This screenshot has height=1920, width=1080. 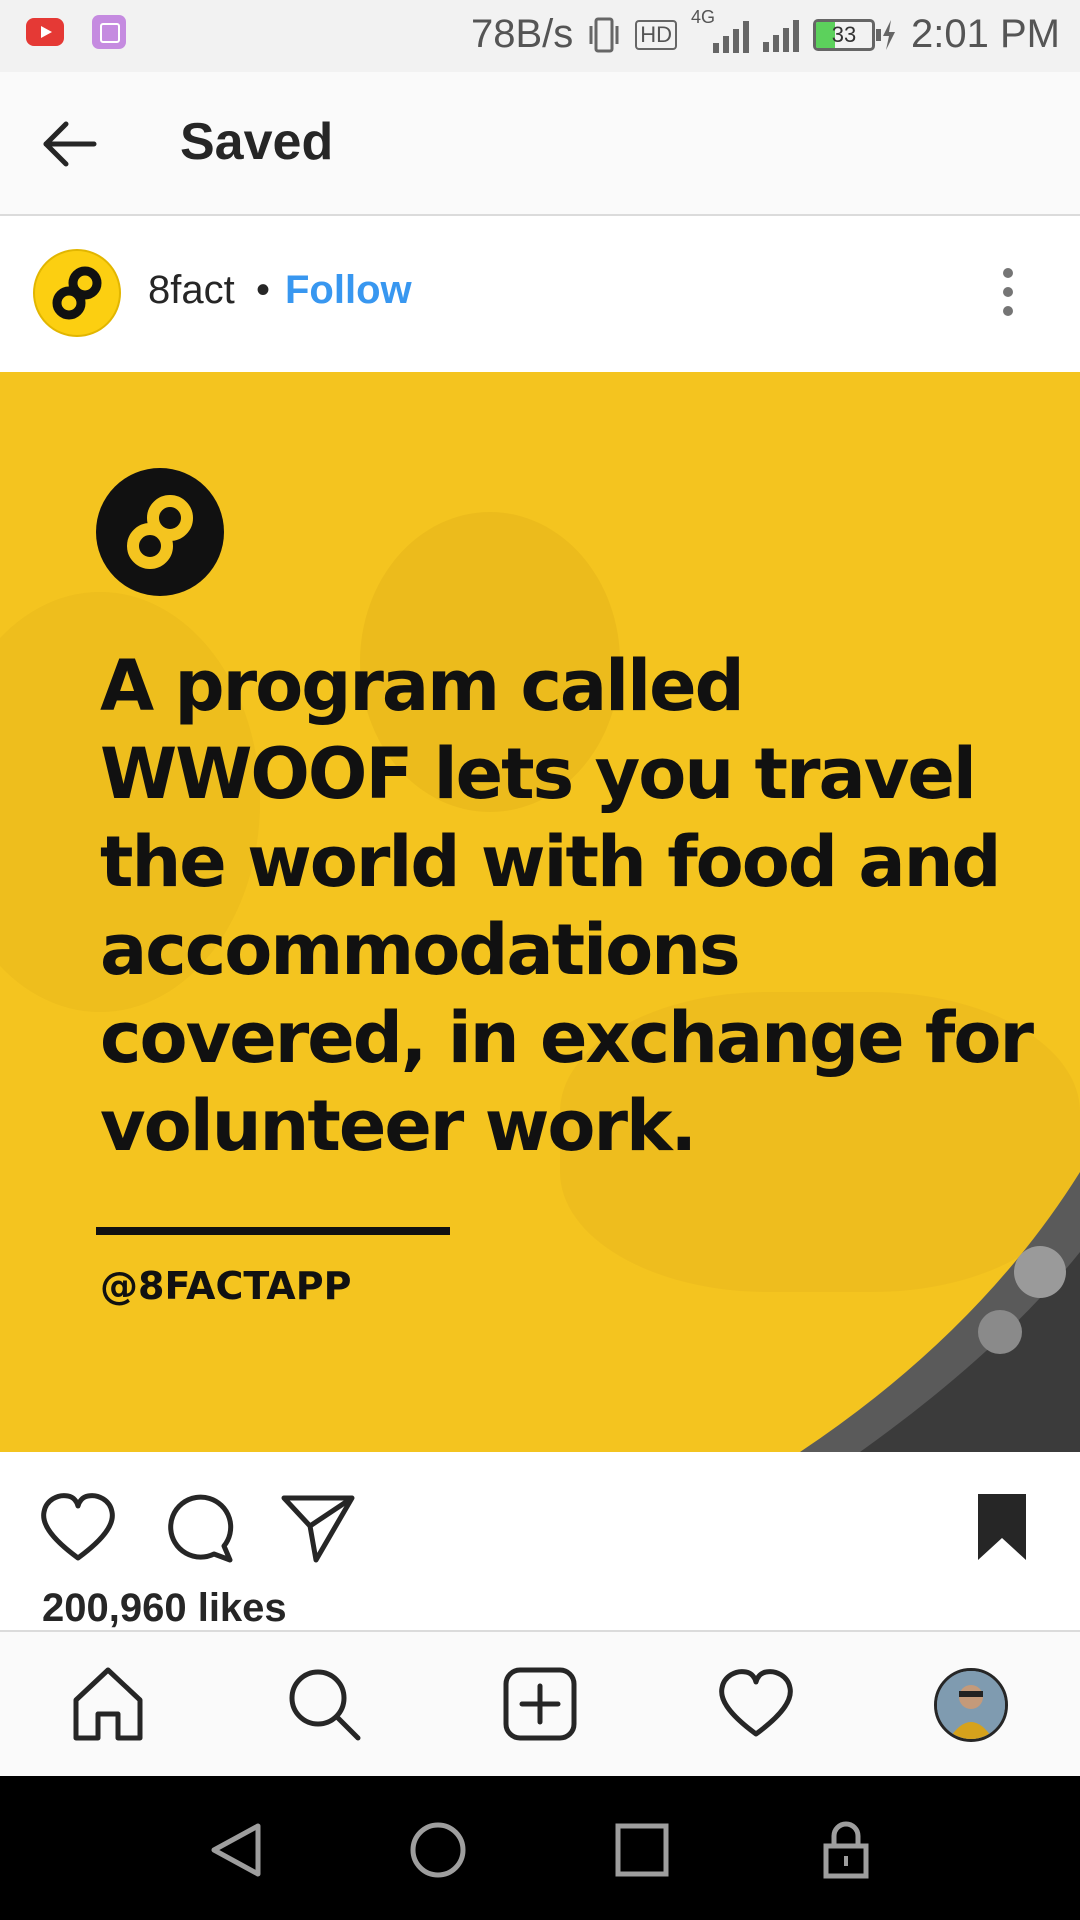 I want to click on share-icon, so click(x=318, y=1529).